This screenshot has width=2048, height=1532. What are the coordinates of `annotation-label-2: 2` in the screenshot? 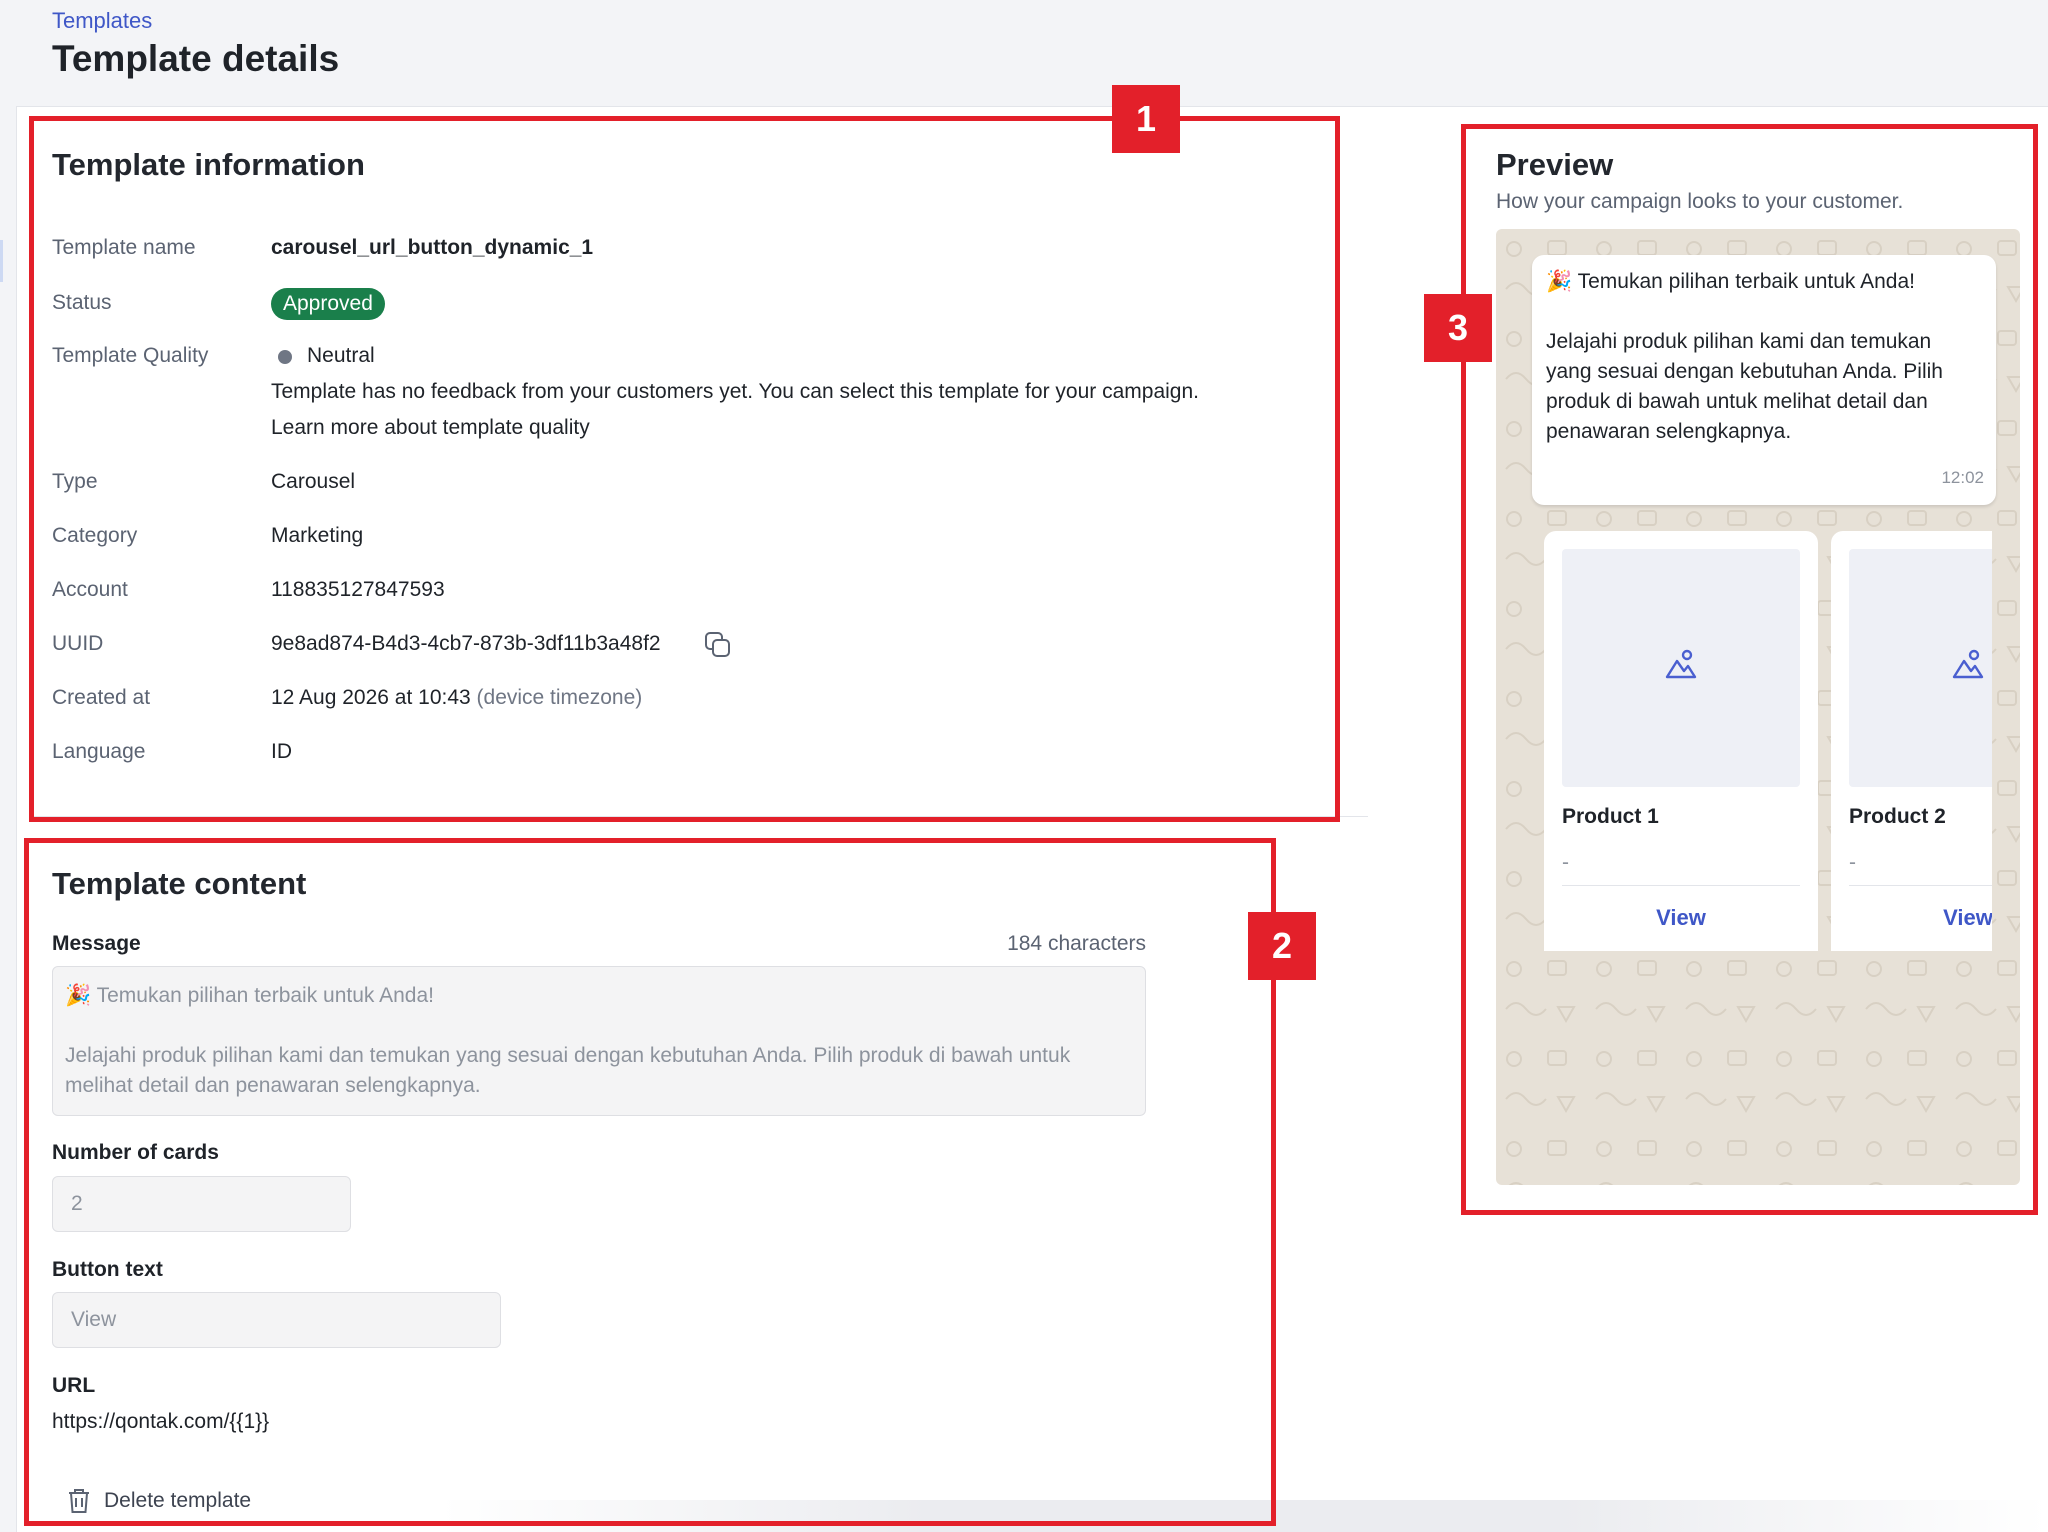 It's located at (1282, 946).